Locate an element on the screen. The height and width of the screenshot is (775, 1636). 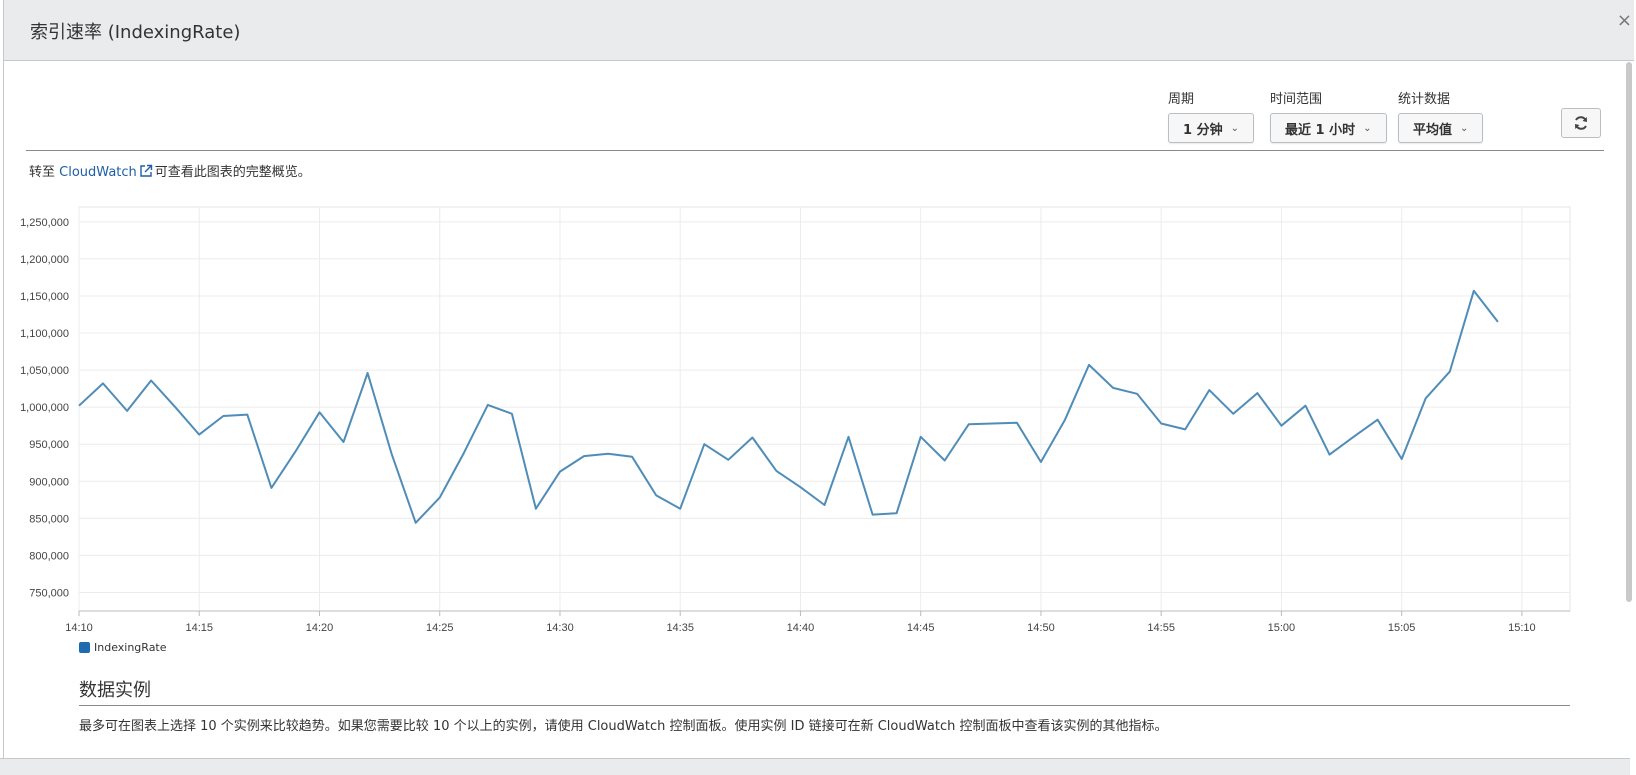
x-tick-label: 14:30 is located at coordinates (560, 628).